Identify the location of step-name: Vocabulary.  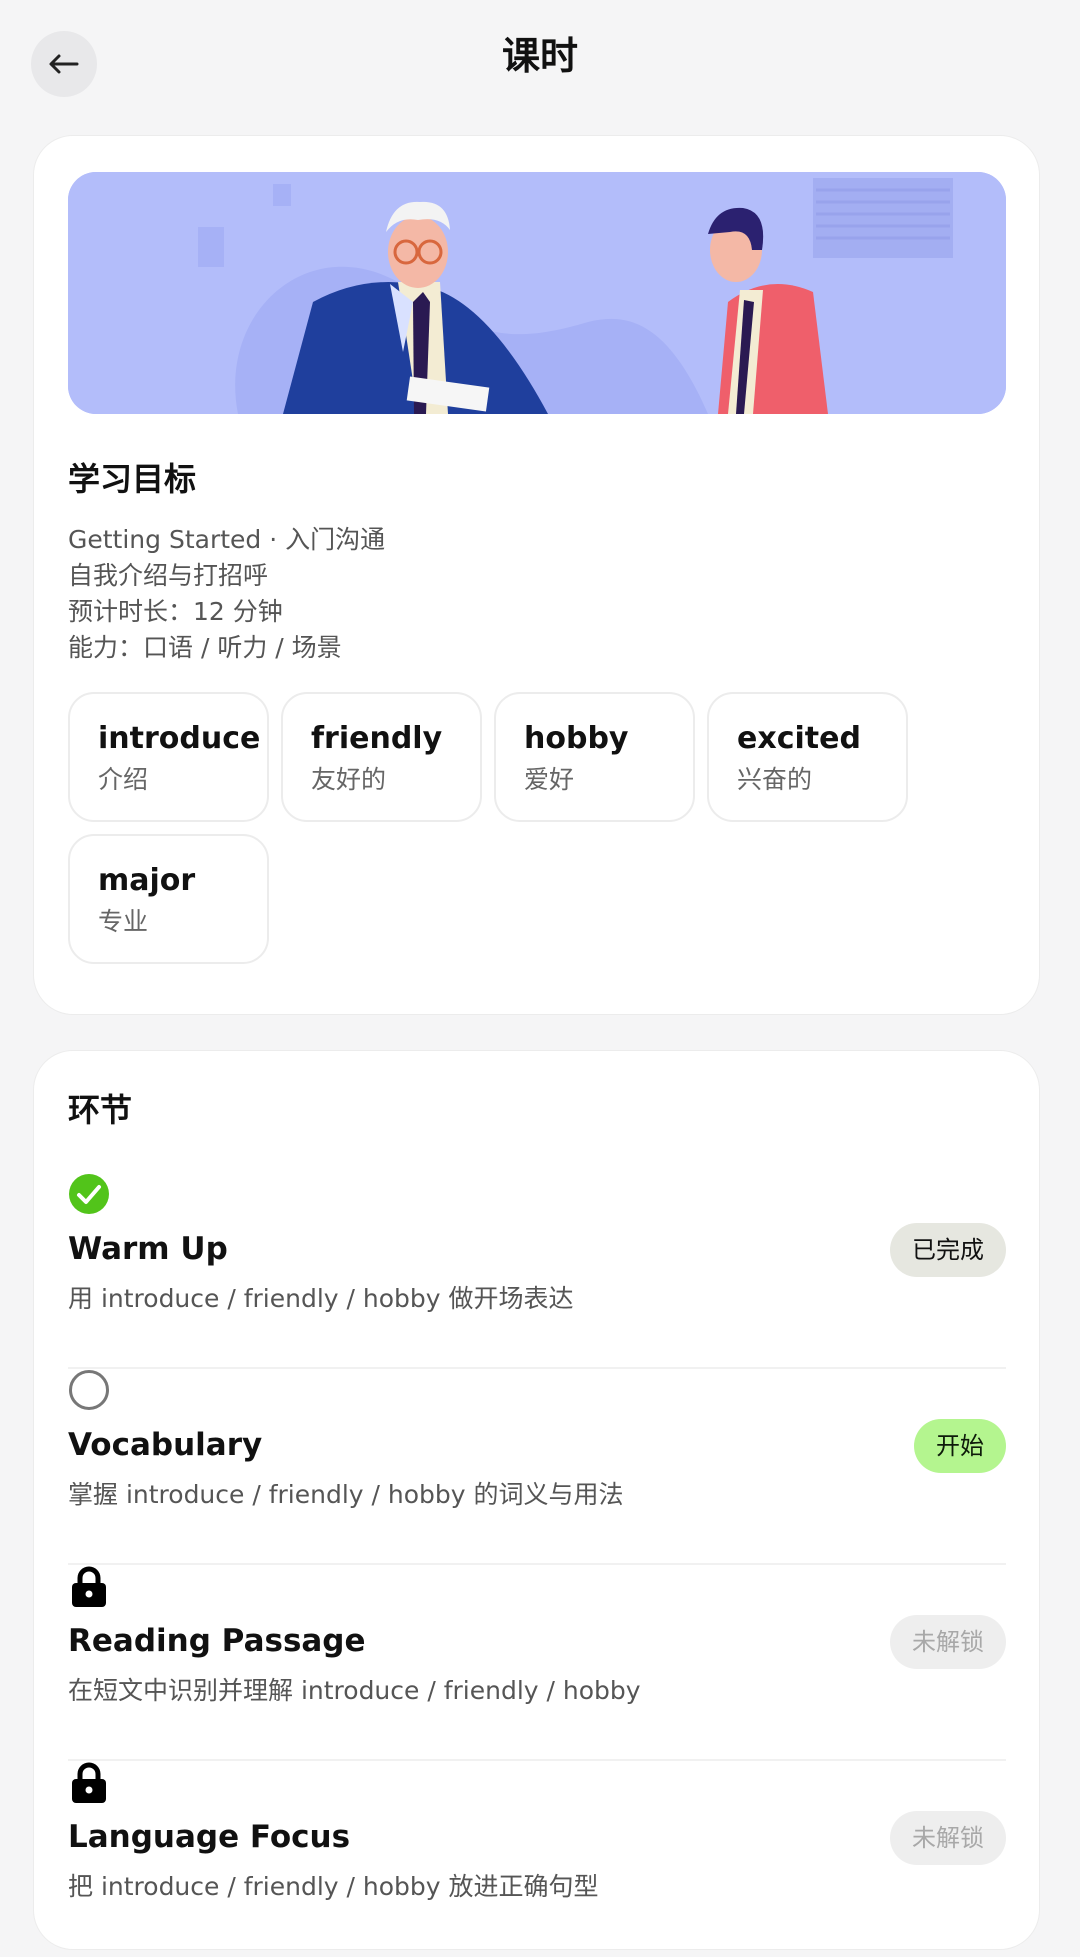
(165, 1445).